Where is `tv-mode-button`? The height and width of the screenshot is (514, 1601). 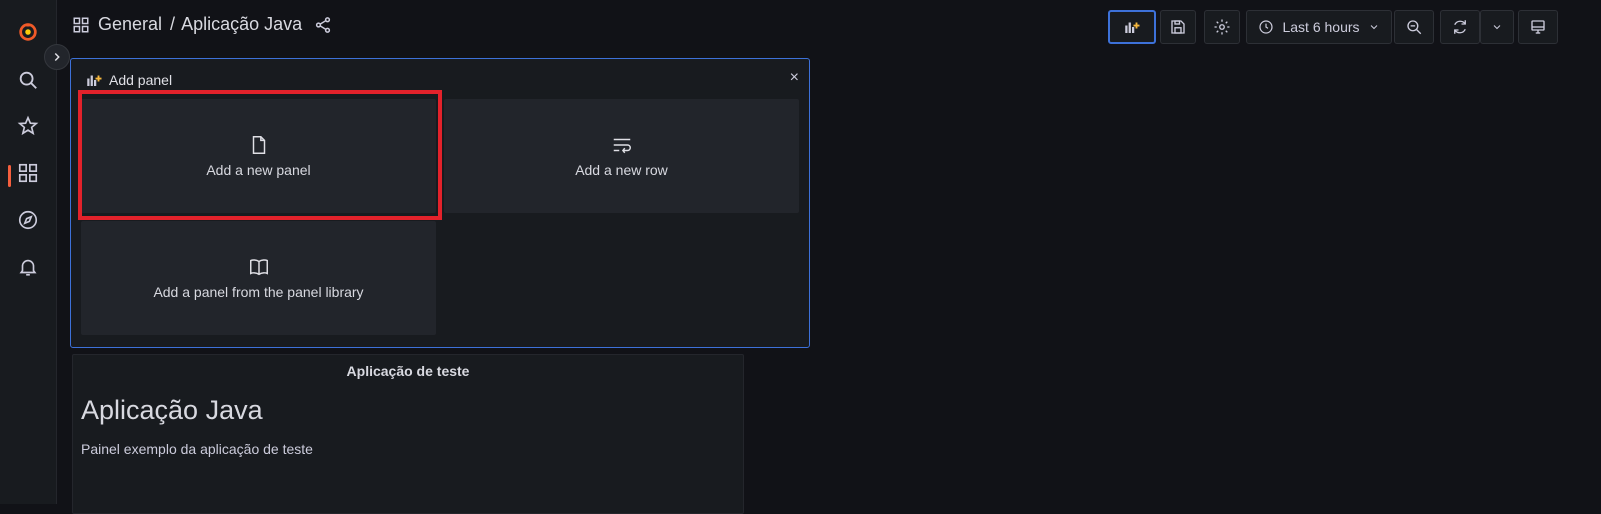 tv-mode-button is located at coordinates (1538, 27).